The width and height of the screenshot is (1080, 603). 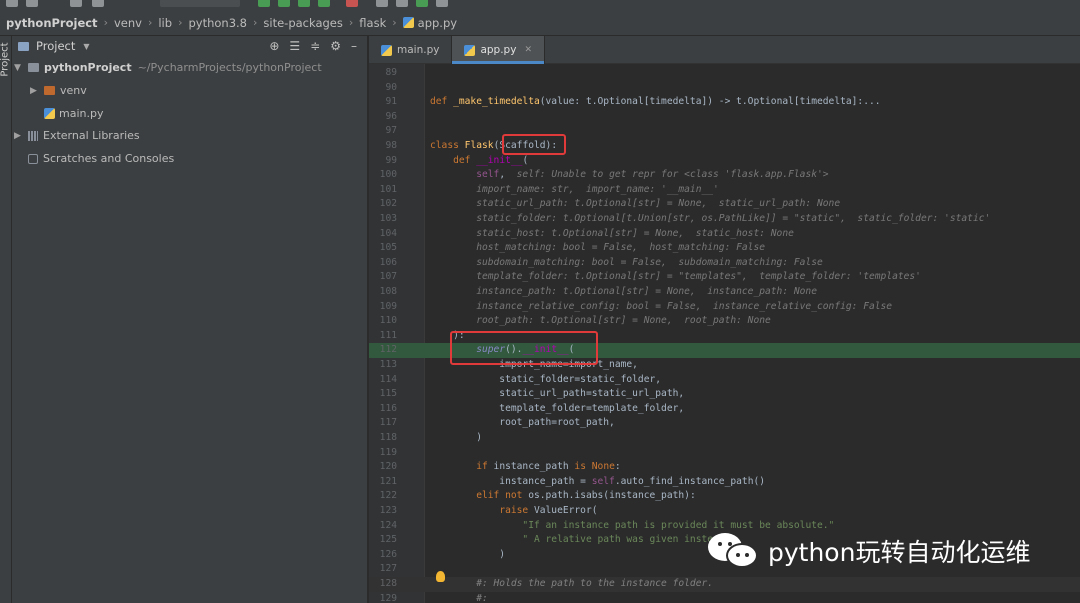 I want to click on line-number: 90, so click(x=391, y=87).